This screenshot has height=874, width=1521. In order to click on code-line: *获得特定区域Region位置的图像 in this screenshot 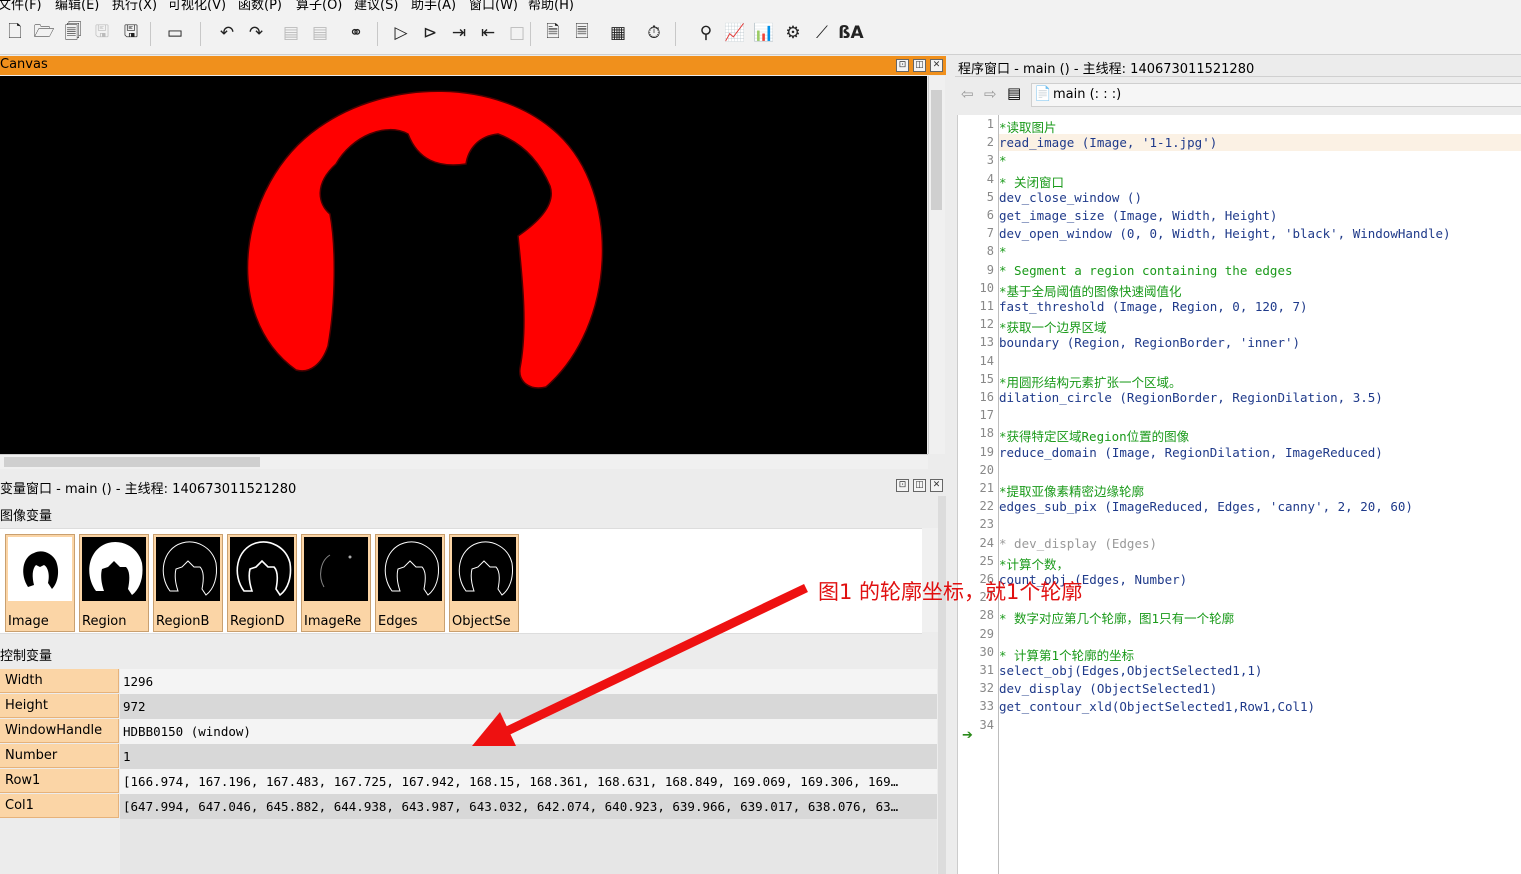, I will do `click(1094, 435)`.